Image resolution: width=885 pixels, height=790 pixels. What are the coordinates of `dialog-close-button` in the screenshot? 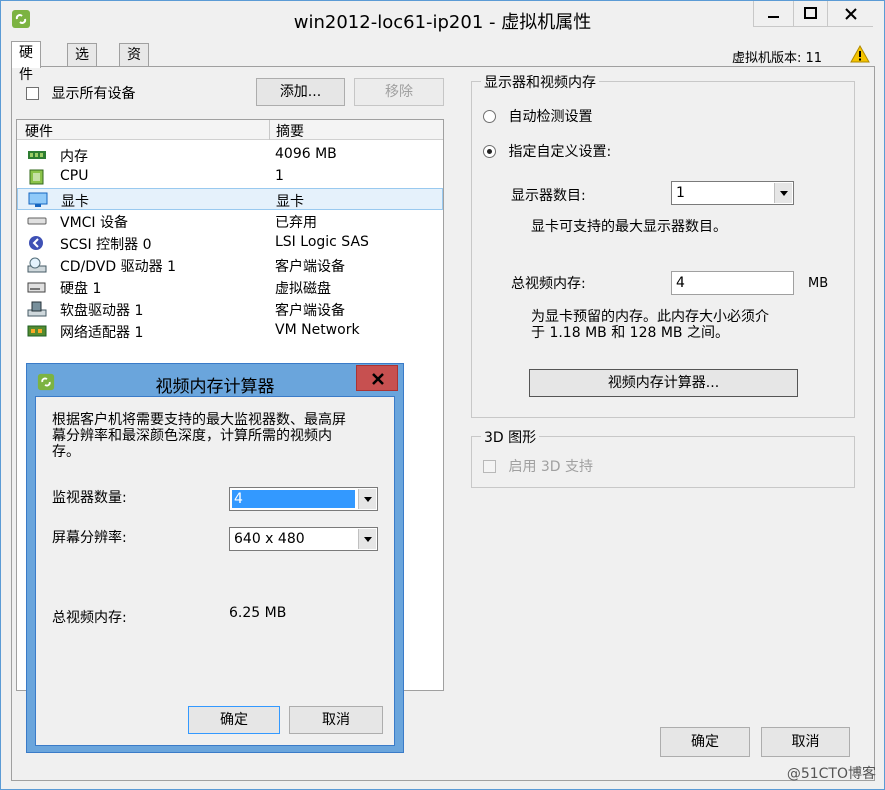 It's located at (377, 378).